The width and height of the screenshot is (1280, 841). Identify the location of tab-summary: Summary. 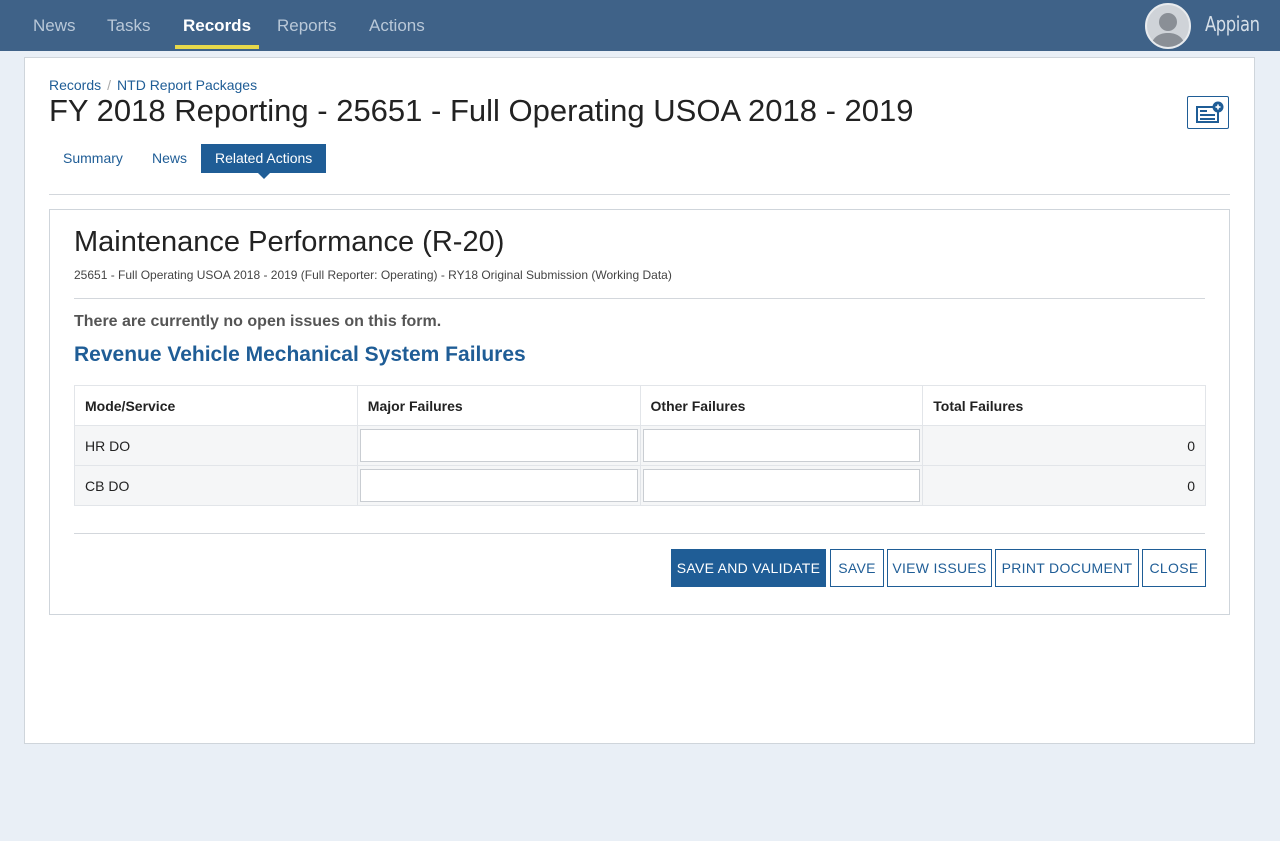
(93, 158).